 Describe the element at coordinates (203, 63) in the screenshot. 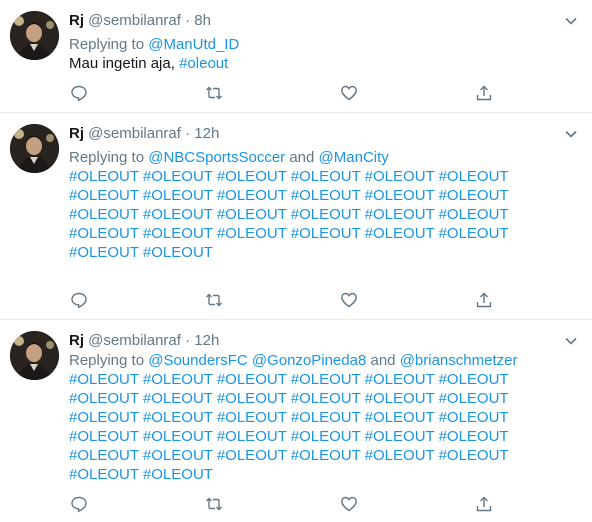

I see `hashtag-link: #oleout` at that location.